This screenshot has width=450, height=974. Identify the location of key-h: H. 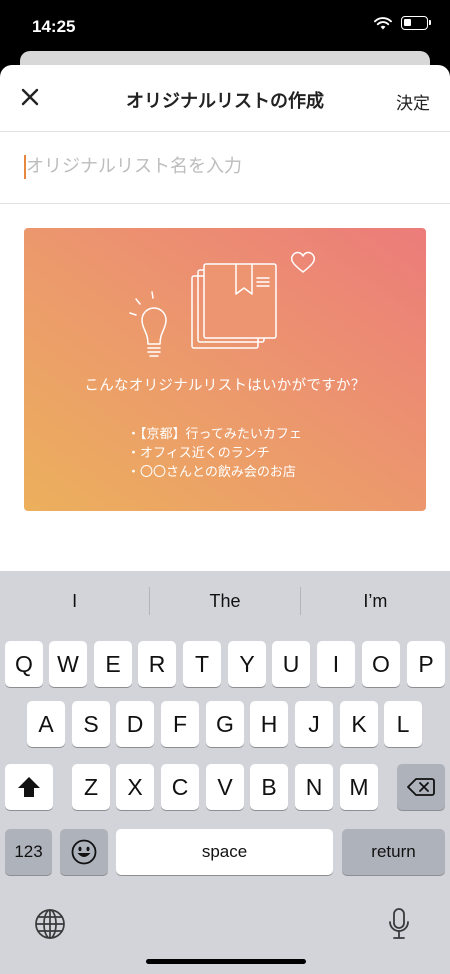
(269, 724).